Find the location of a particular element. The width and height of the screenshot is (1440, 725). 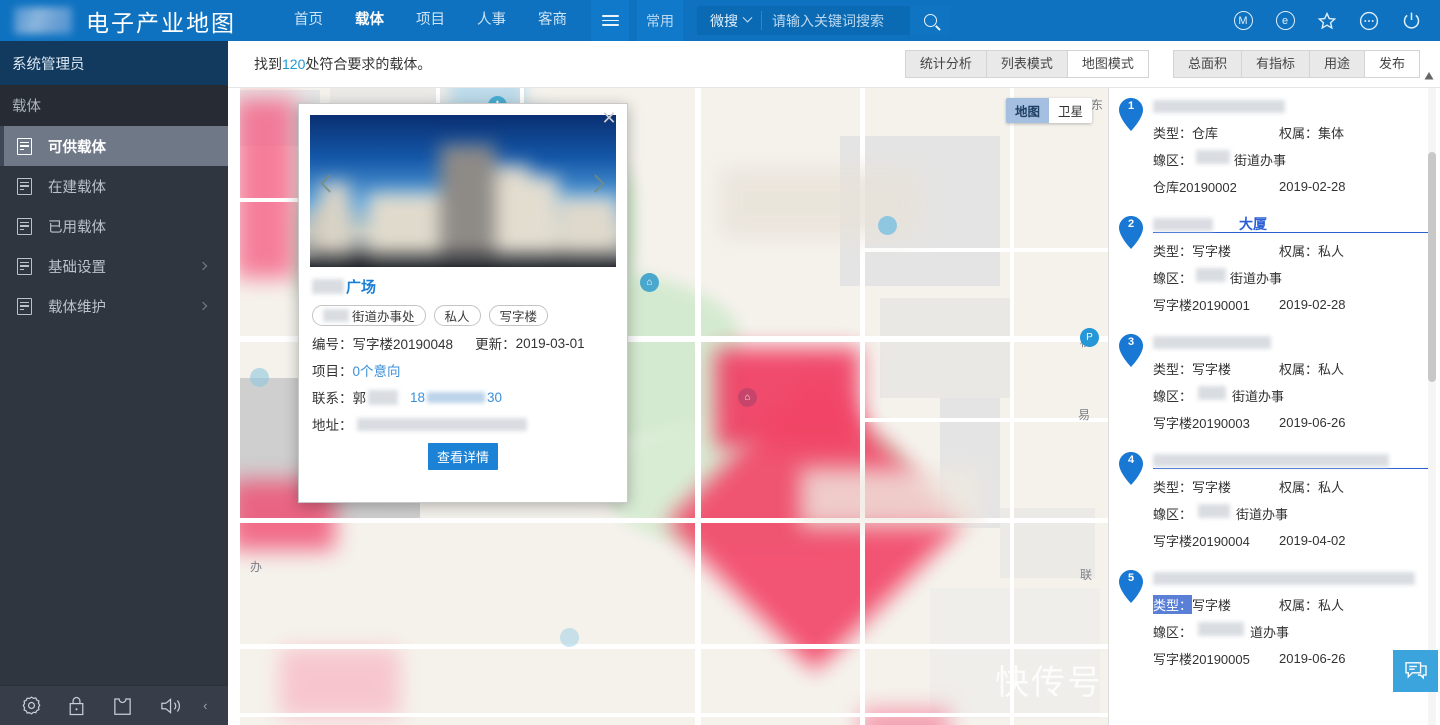

prev-arrow-icon is located at coordinates (329, 189).